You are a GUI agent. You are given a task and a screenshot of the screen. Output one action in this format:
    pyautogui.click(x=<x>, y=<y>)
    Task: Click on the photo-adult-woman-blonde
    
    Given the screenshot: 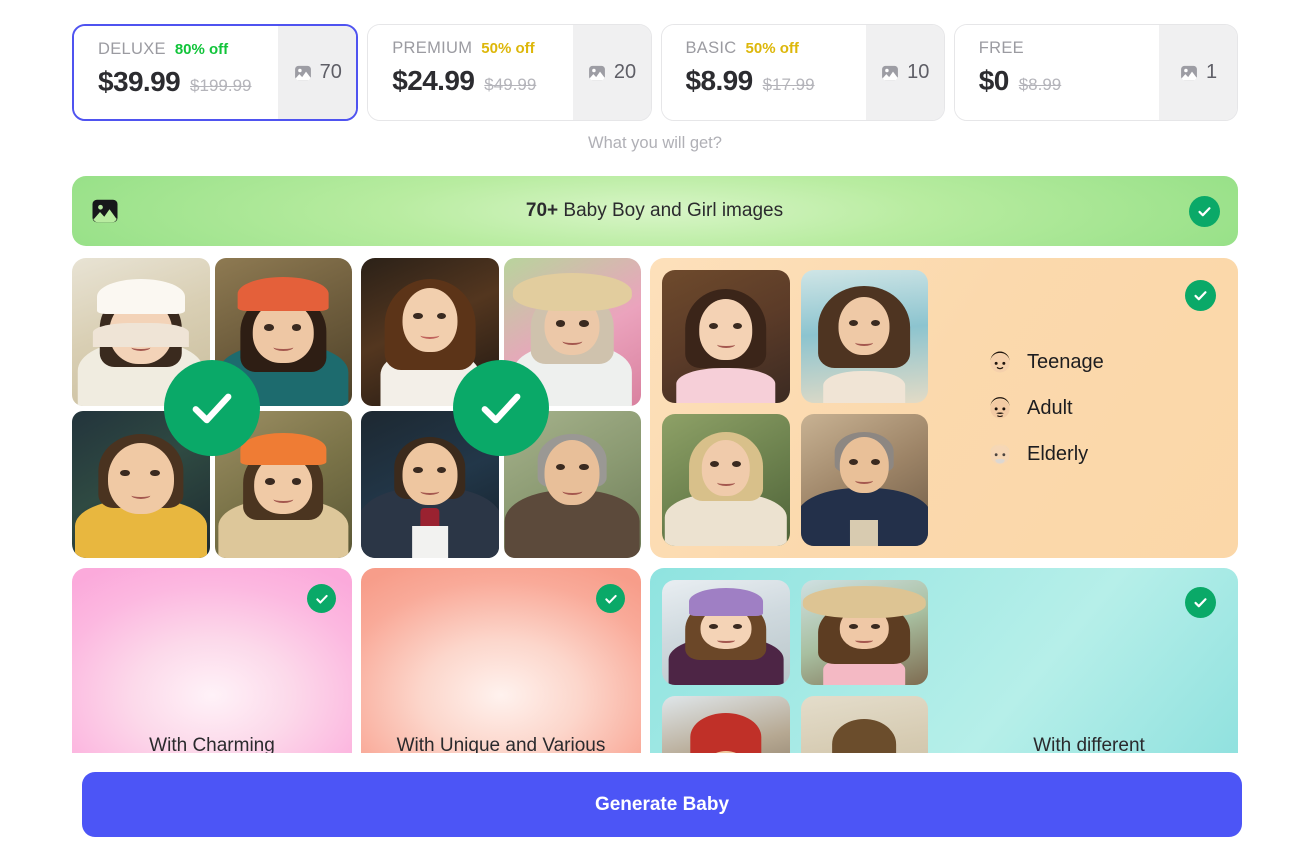 What is the action you would take?
    pyautogui.click(x=726, y=479)
    